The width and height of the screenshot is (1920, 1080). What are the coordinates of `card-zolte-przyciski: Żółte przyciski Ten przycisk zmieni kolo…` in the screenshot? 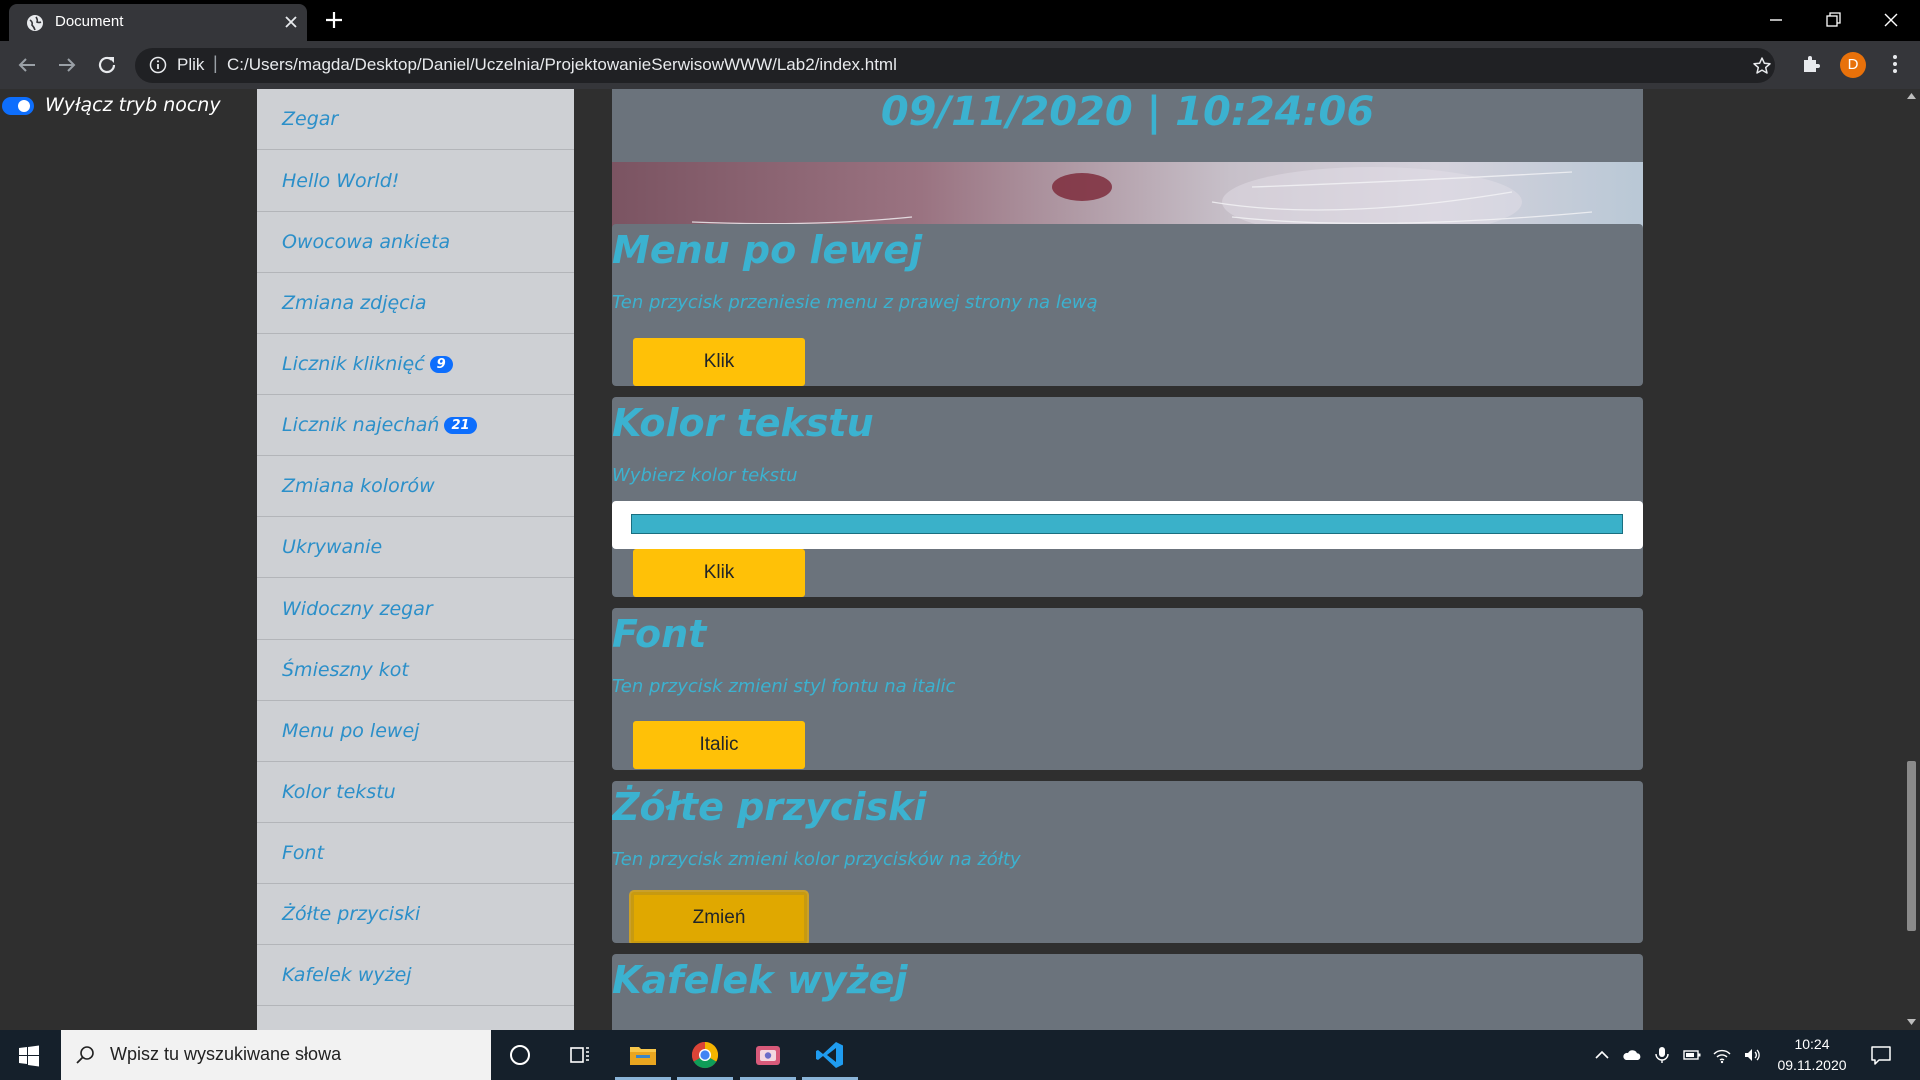 It's located at (1127, 862).